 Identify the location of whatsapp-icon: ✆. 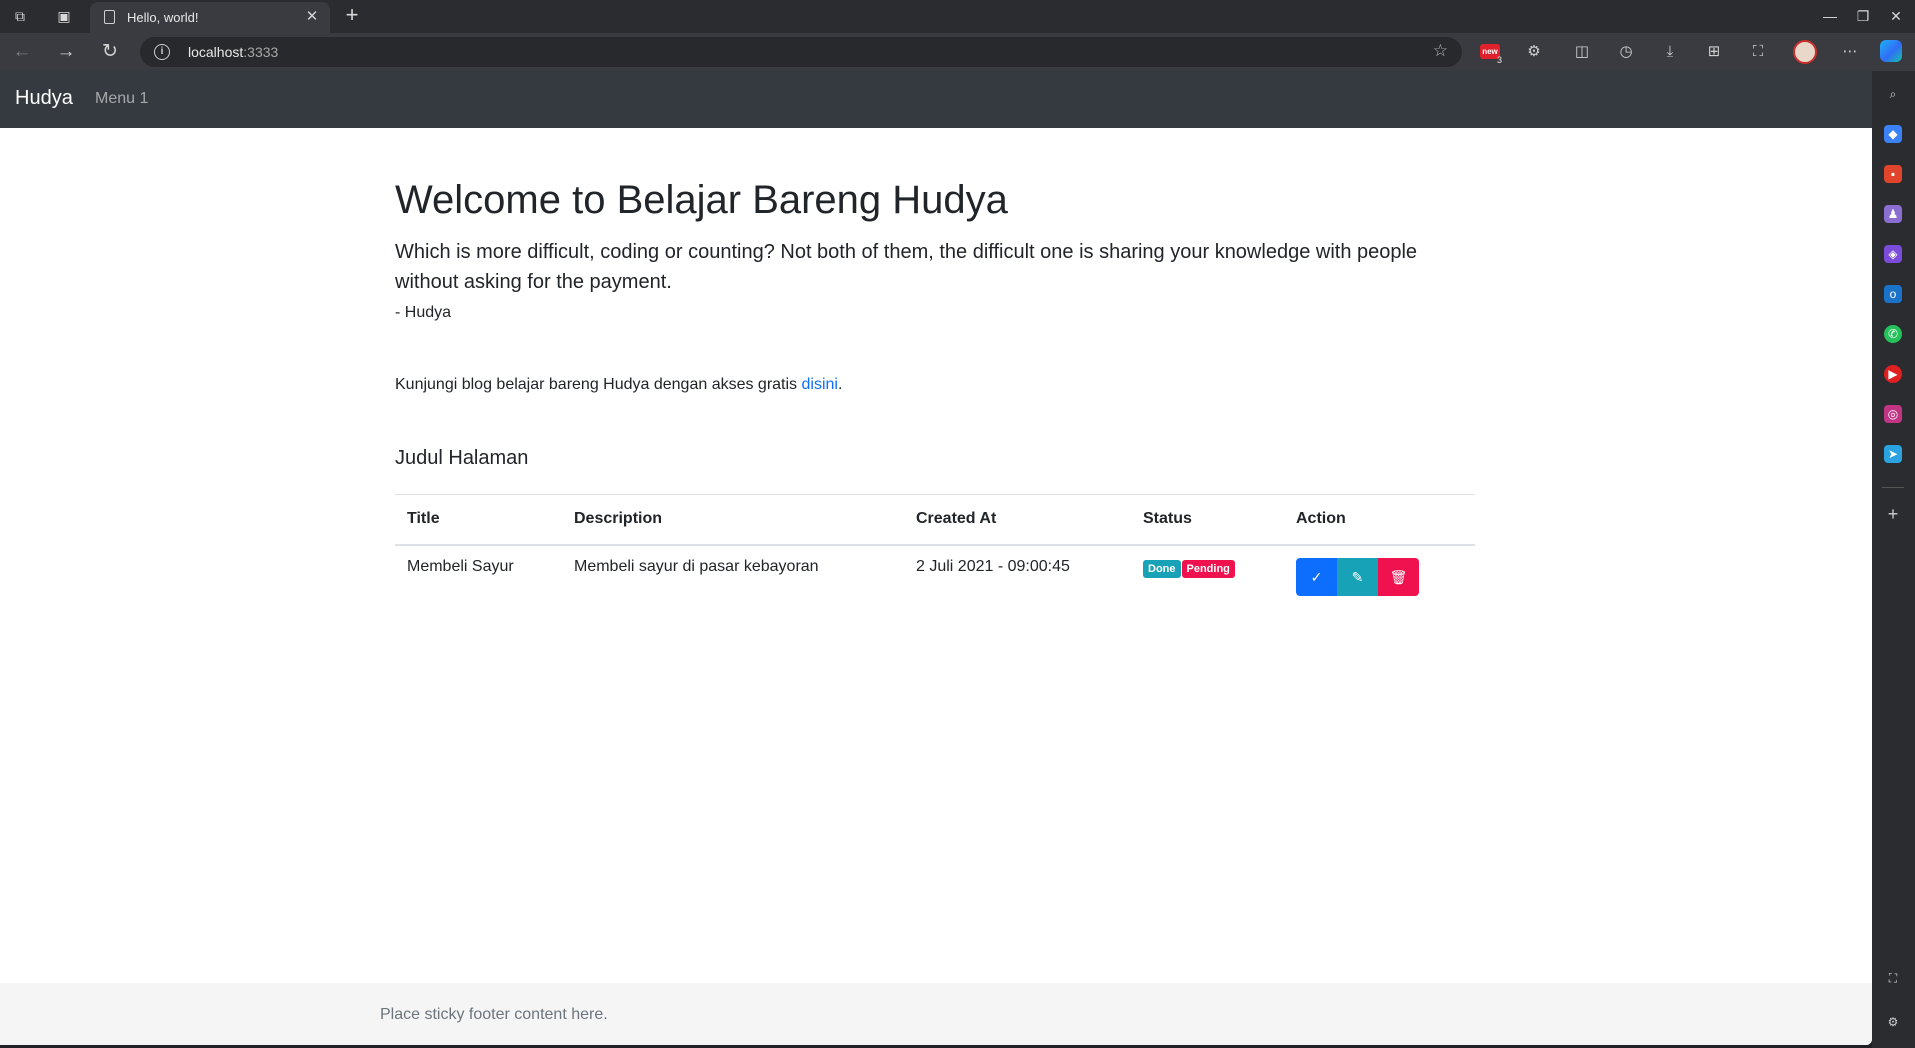
(1893, 334).